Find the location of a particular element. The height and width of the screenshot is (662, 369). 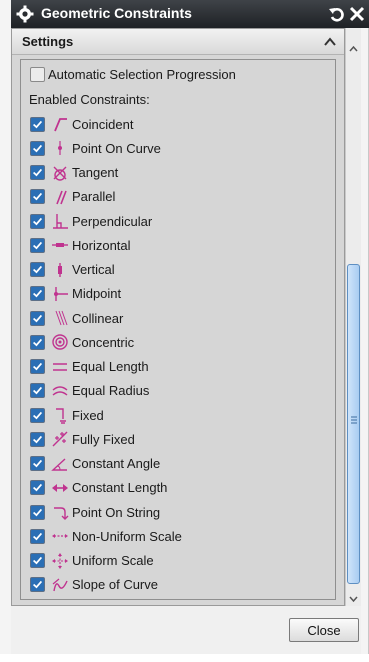

constraint-label: Non-Uniform Scale is located at coordinates (127, 536).